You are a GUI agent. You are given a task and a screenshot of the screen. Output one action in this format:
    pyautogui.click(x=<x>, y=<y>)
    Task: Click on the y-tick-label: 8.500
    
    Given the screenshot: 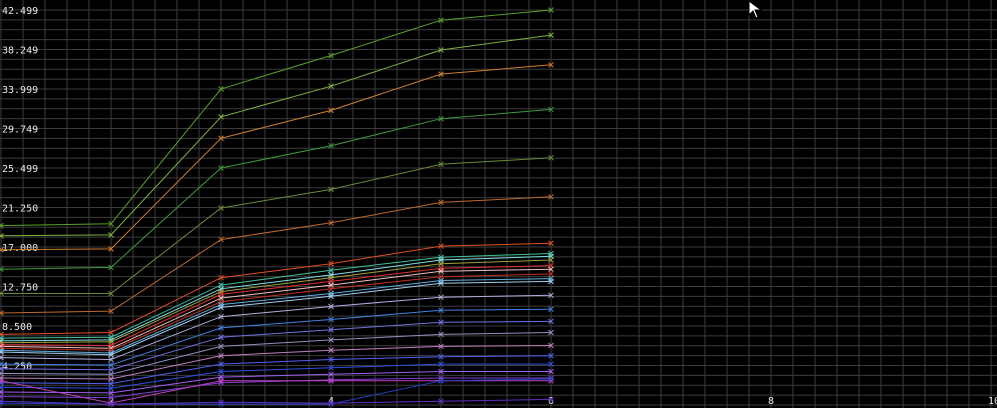 What is the action you would take?
    pyautogui.click(x=17, y=327)
    